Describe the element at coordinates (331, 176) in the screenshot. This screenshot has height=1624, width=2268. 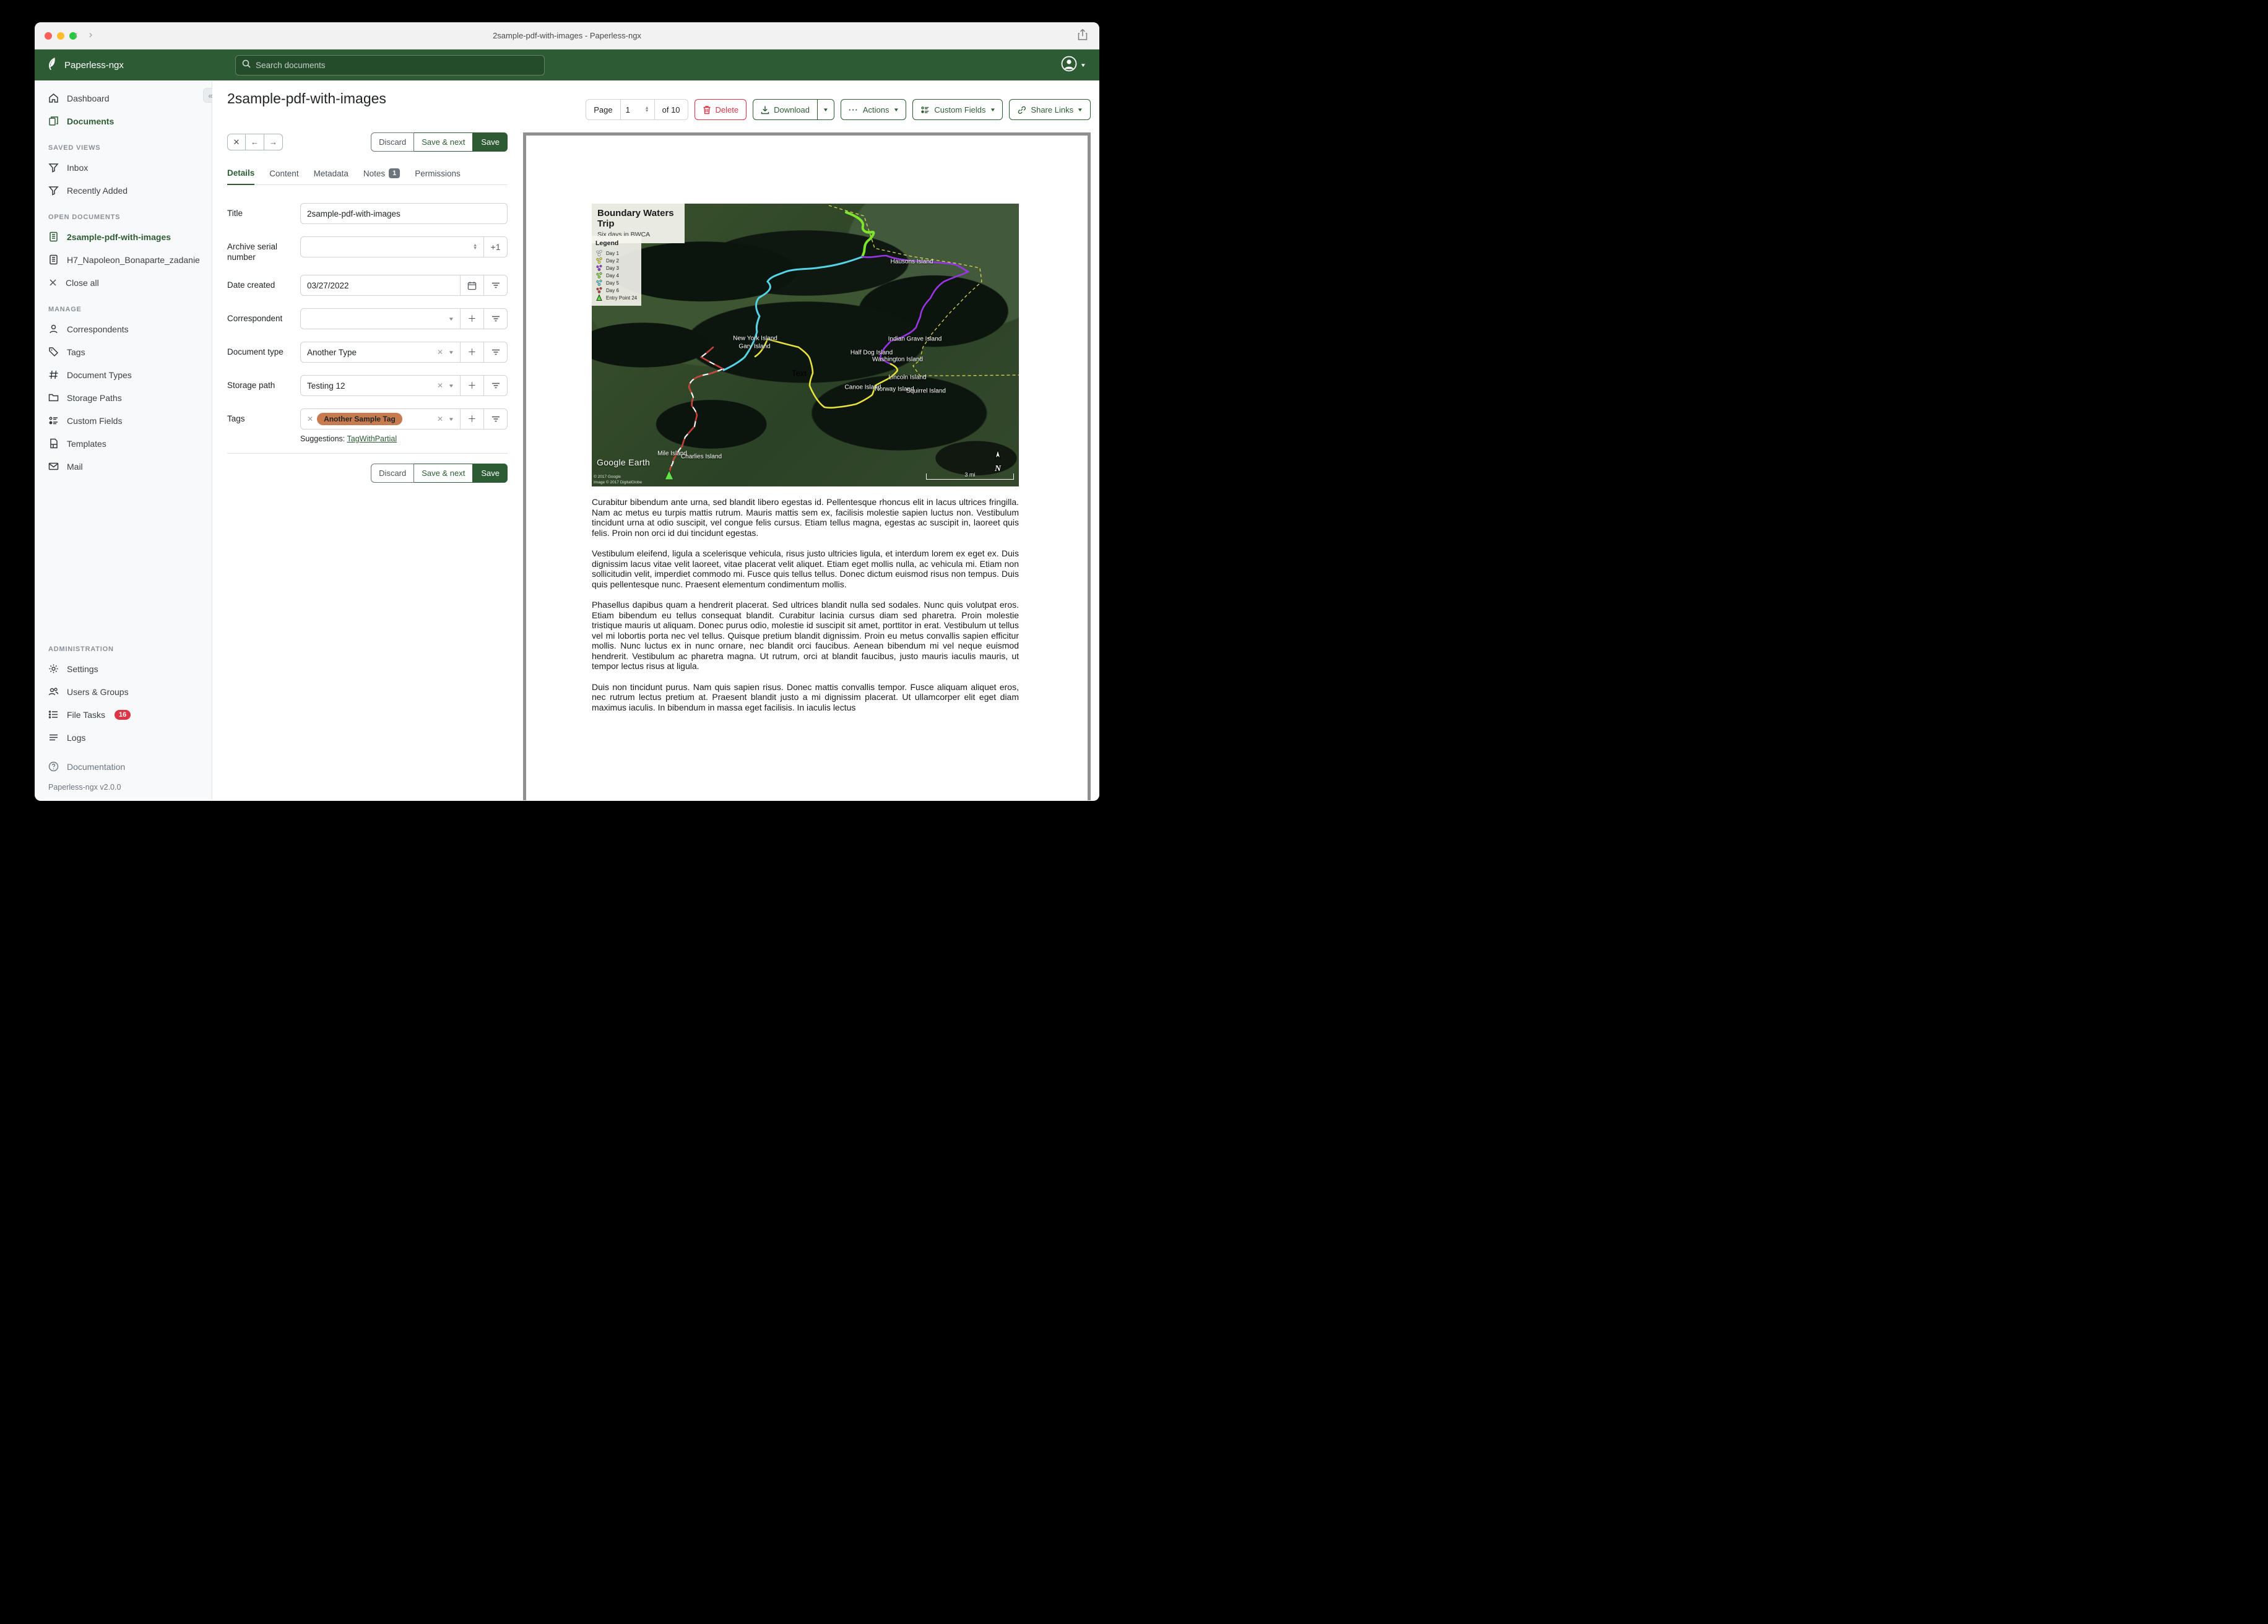
I see `tab-metadata: Metadata` at that location.